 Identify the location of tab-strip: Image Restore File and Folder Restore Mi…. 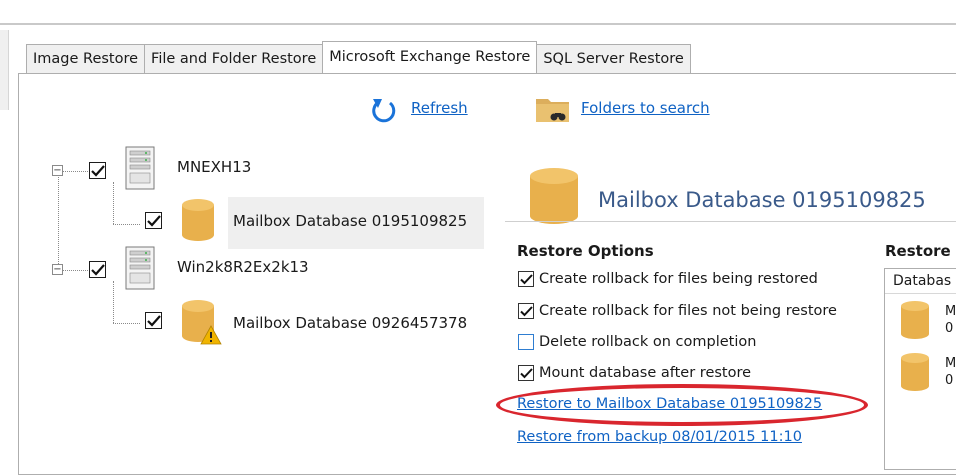
(358, 57).